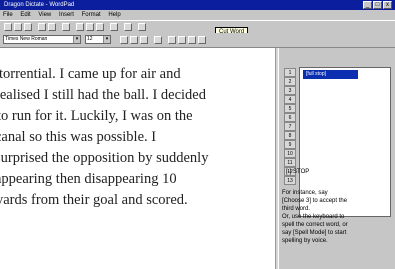  What do you see at coordinates (100, 27) in the screenshot?
I see `paste-icon` at bounding box center [100, 27].